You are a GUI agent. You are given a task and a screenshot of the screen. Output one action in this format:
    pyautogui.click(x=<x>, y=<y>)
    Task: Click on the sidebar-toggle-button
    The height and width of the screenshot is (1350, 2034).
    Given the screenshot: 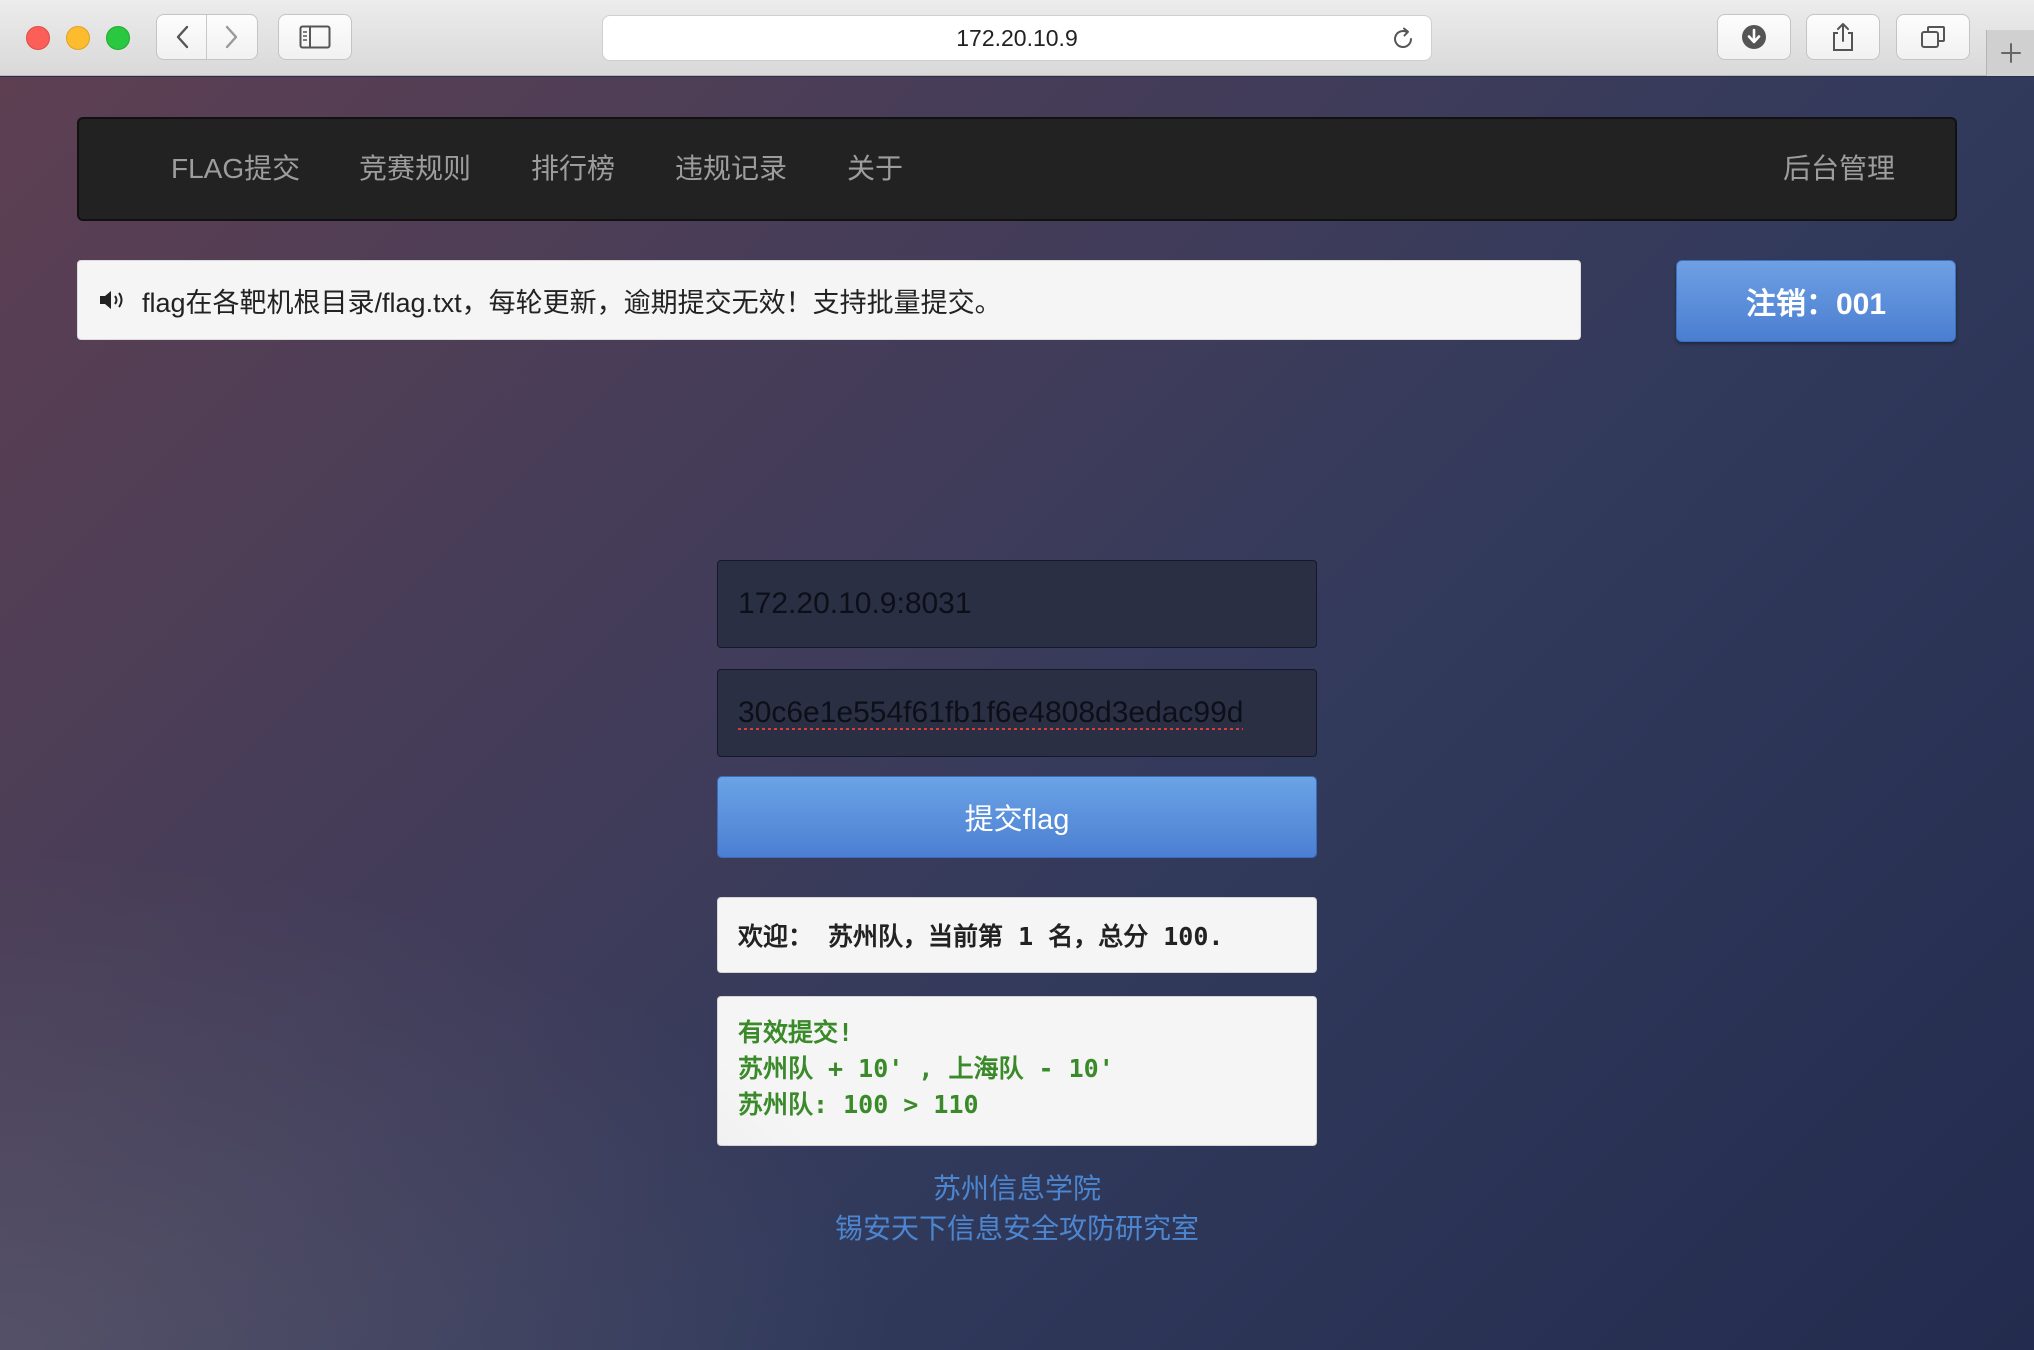 What is the action you would take?
    pyautogui.click(x=315, y=37)
    